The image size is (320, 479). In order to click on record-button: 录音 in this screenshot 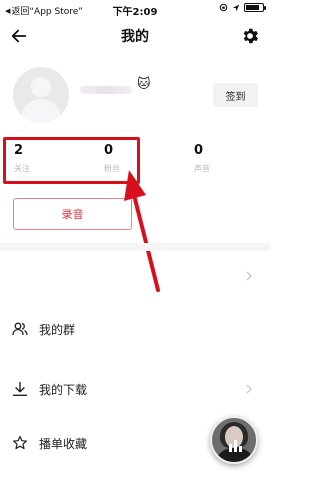, I will do `click(72, 214)`.